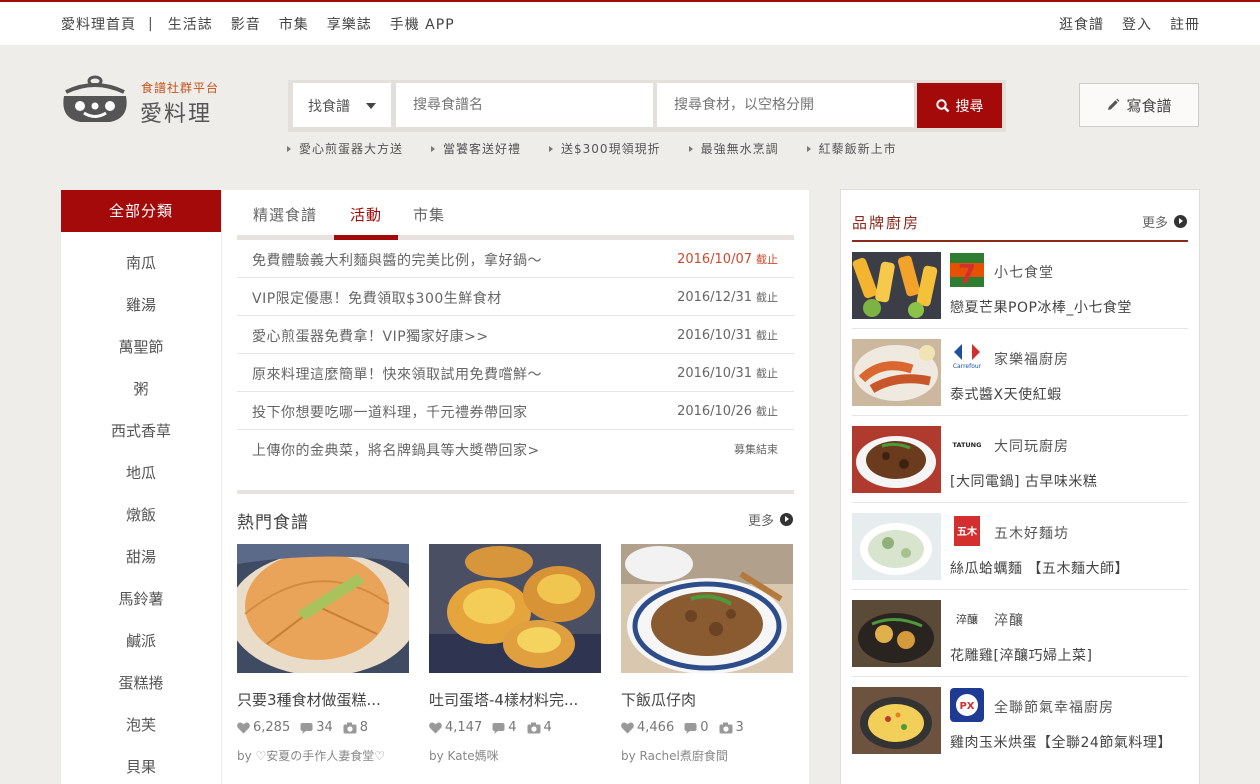 The width and height of the screenshot is (1260, 784). I want to click on nav-home: 愛料理首頁, so click(98, 24).